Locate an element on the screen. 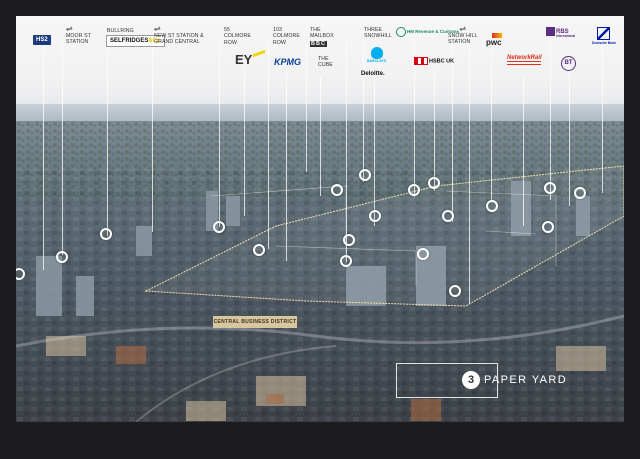 The height and width of the screenshot is (459, 640). tracks-icon is located at coordinates (524, 63).